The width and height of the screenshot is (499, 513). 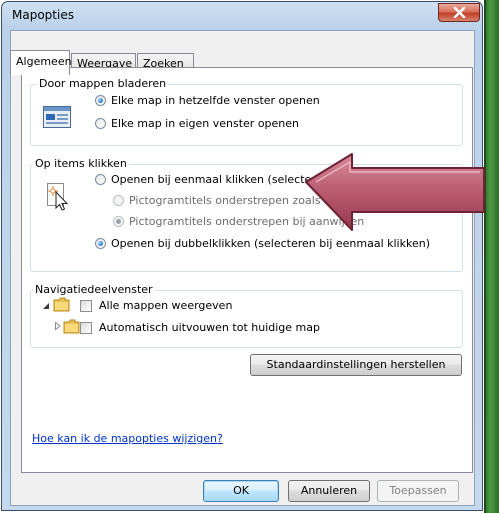 What do you see at coordinates (205, 123) in the screenshot?
I see `label-own-window: Elke map in eigen venster openen` at bounding box center [205, 123].